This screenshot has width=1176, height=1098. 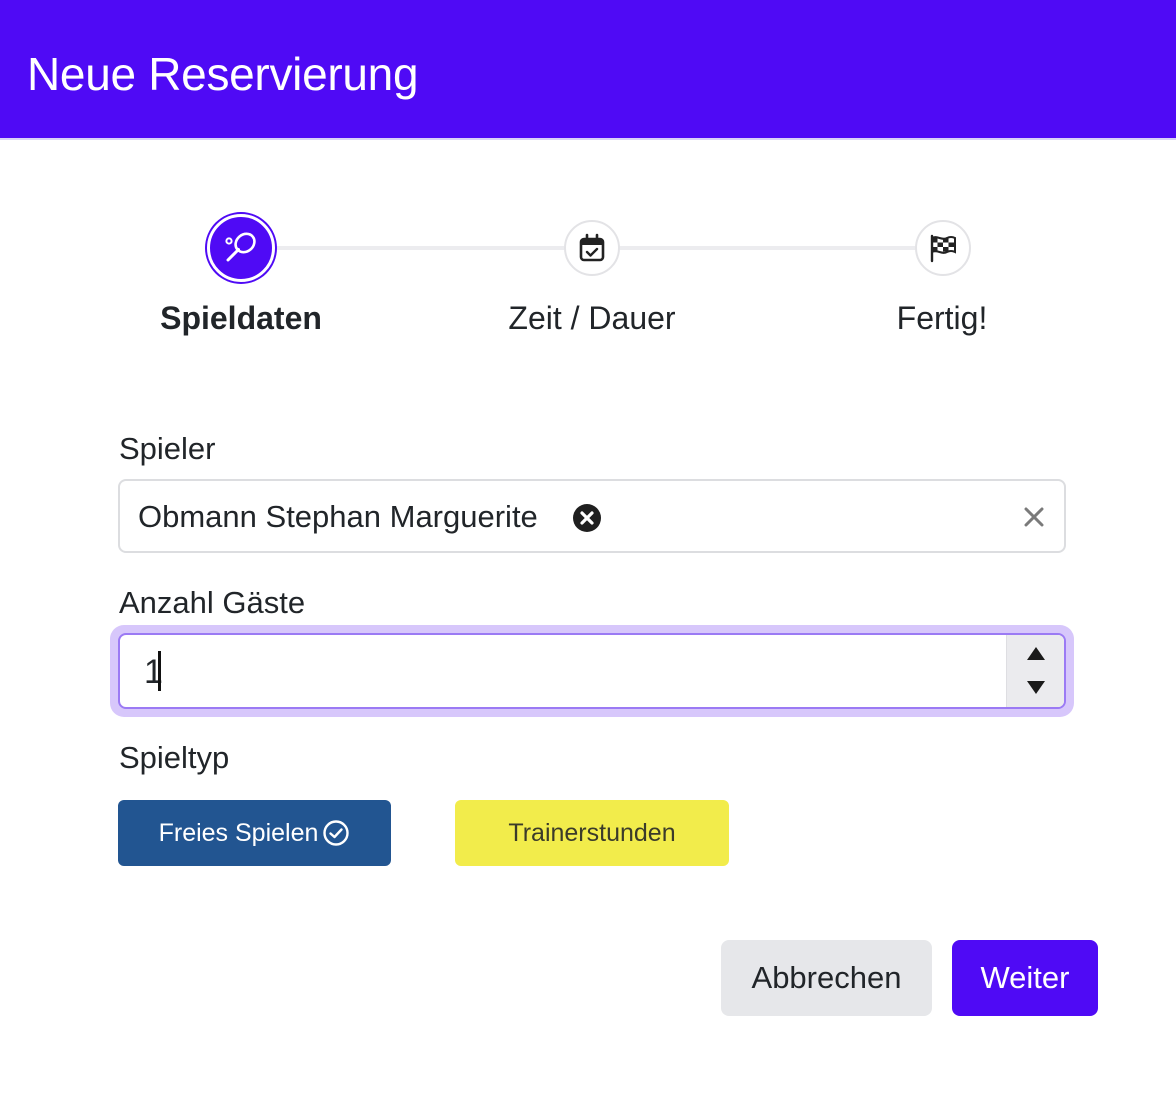 I want to click on game-type-free-label: Freies Spielen, so click(x=238, y=833).